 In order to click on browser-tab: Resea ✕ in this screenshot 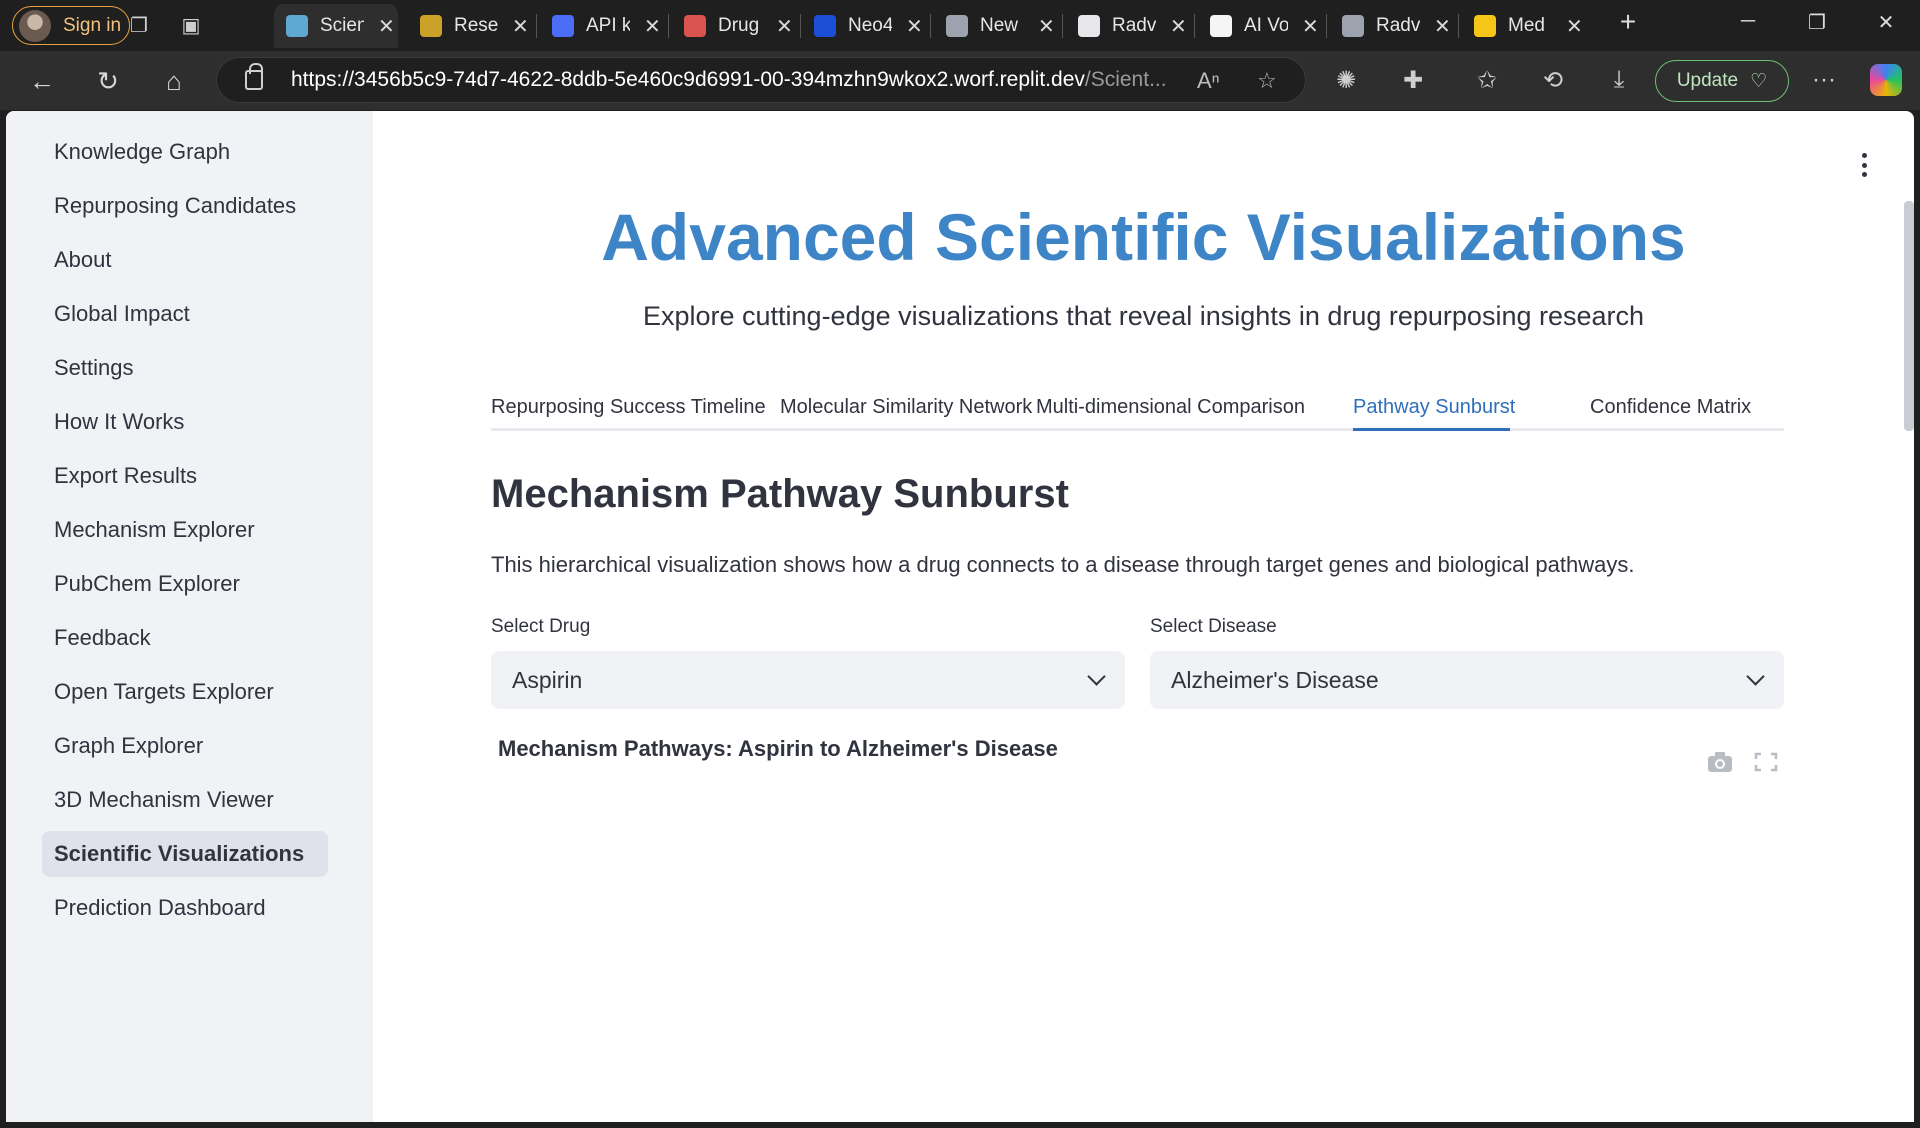, I will do `click(470, 26)`.